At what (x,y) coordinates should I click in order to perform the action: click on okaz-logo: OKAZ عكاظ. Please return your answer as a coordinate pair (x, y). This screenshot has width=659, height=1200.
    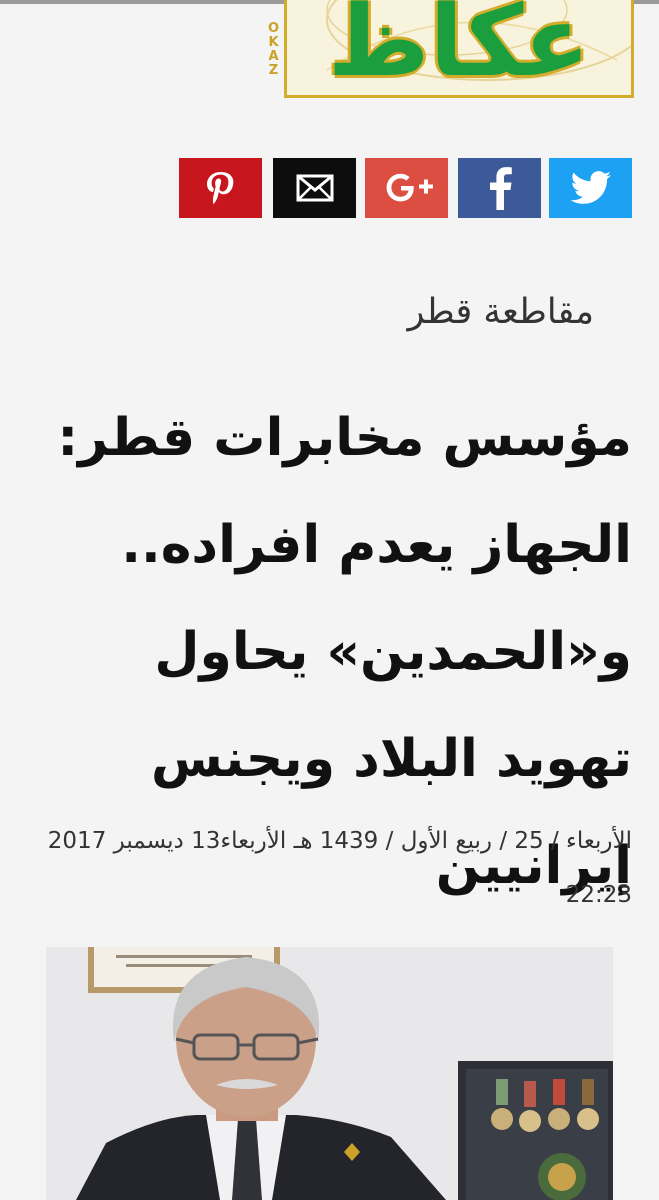
    Looking at the image, I should click on (449, 49).